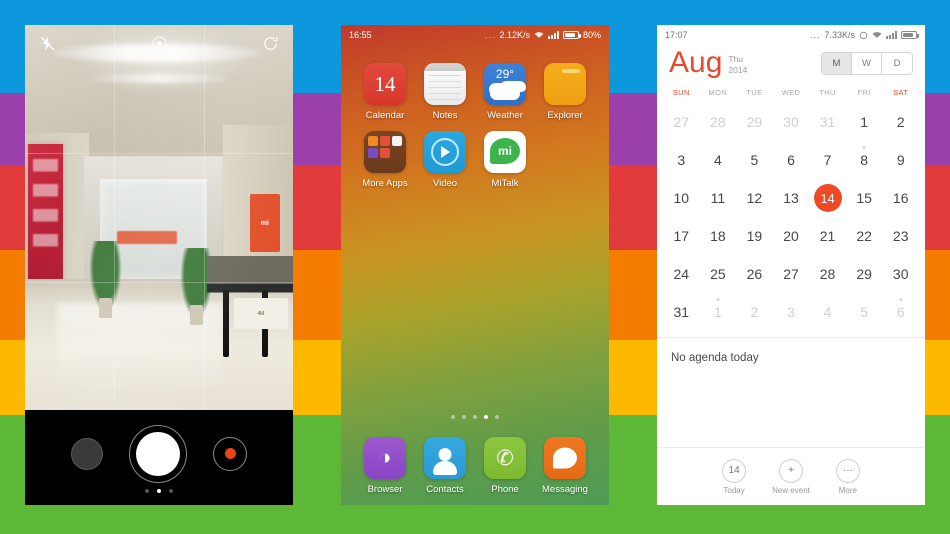 The image size is (950, 534). What do you see at coordinates (900, 236) in the screenshot?
I see `calendar-day: 23` at bounding box center [900, 236].